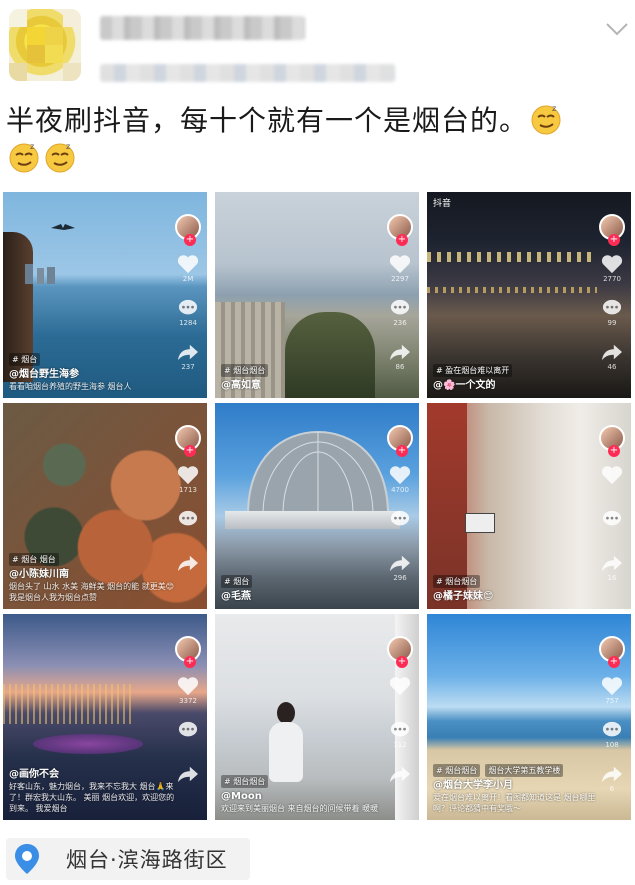 Image resolution: width=635 pixels, height=885 pixels. I want to click on creator-name: @橘子妹妹😊, so click(518, 596).